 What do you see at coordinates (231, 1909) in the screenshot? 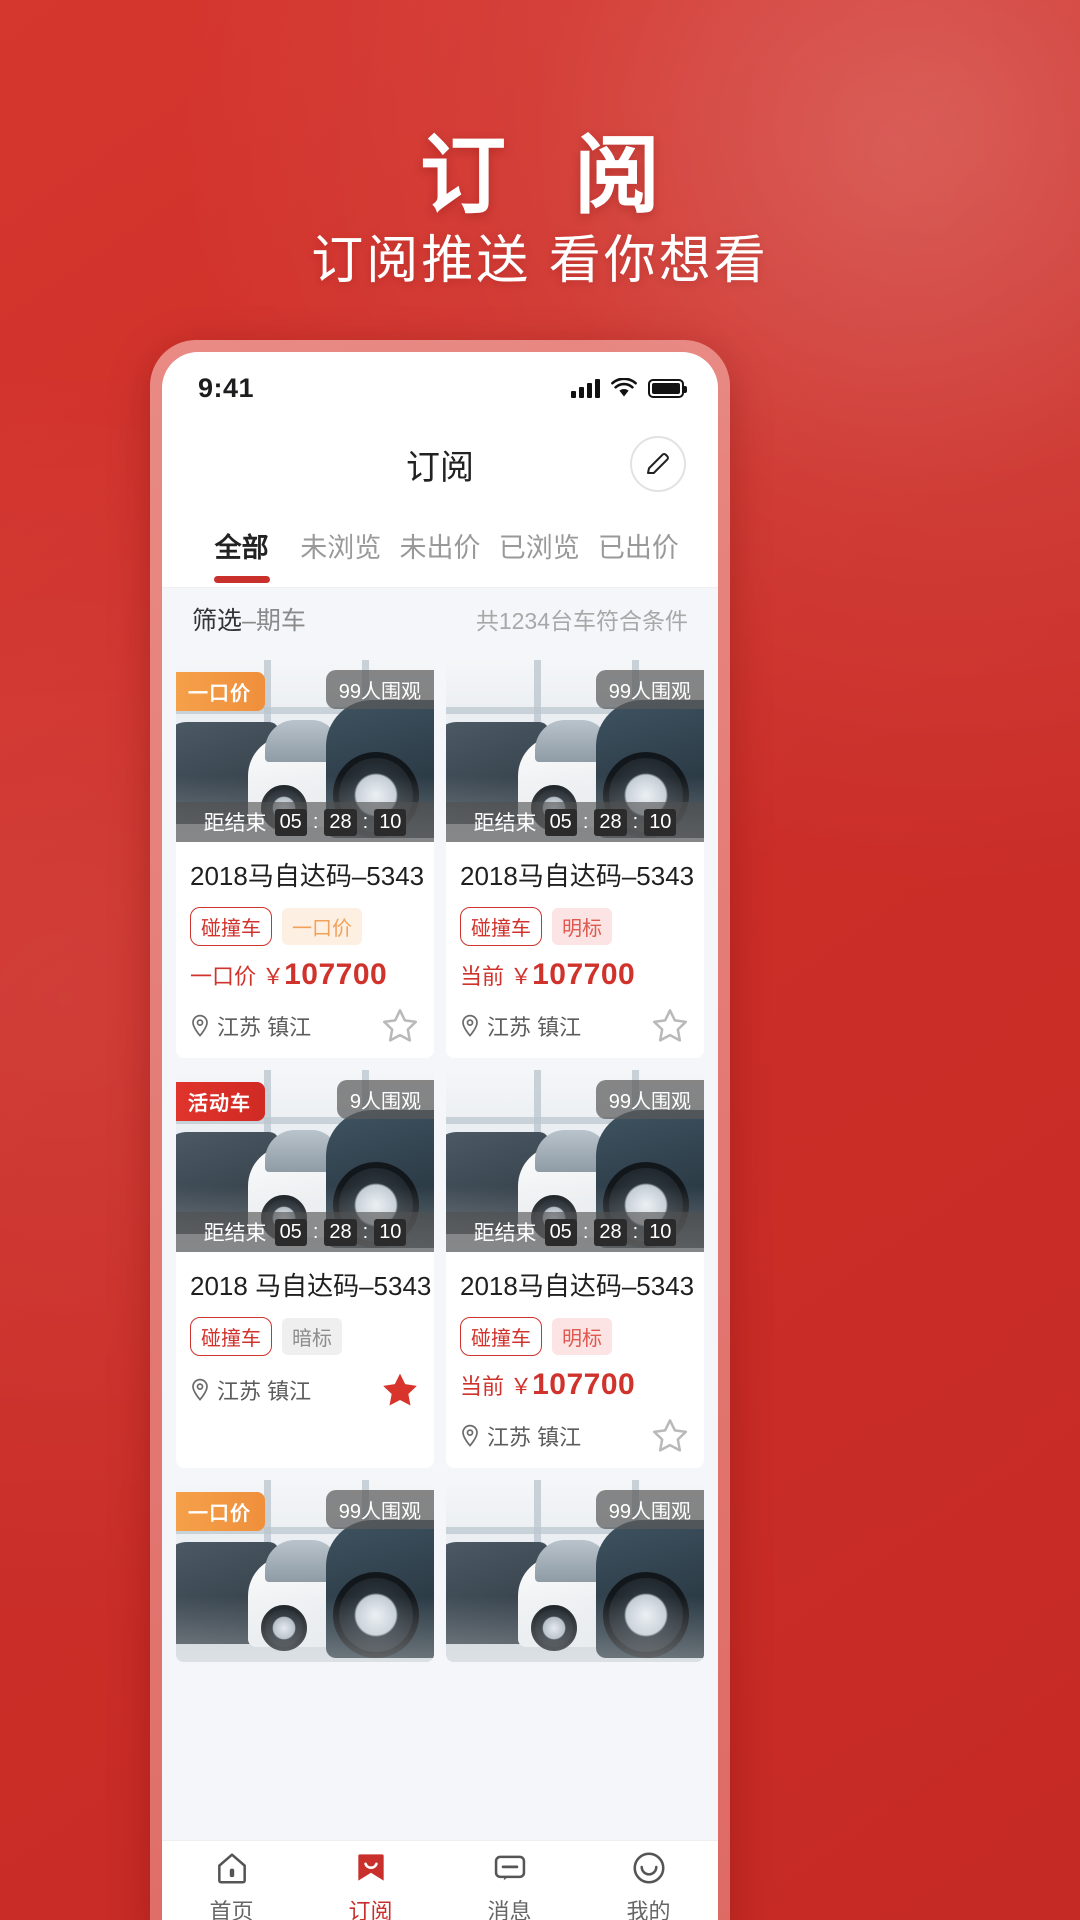
I see `nav-label: 首页` at bounding box center [231, 1909].